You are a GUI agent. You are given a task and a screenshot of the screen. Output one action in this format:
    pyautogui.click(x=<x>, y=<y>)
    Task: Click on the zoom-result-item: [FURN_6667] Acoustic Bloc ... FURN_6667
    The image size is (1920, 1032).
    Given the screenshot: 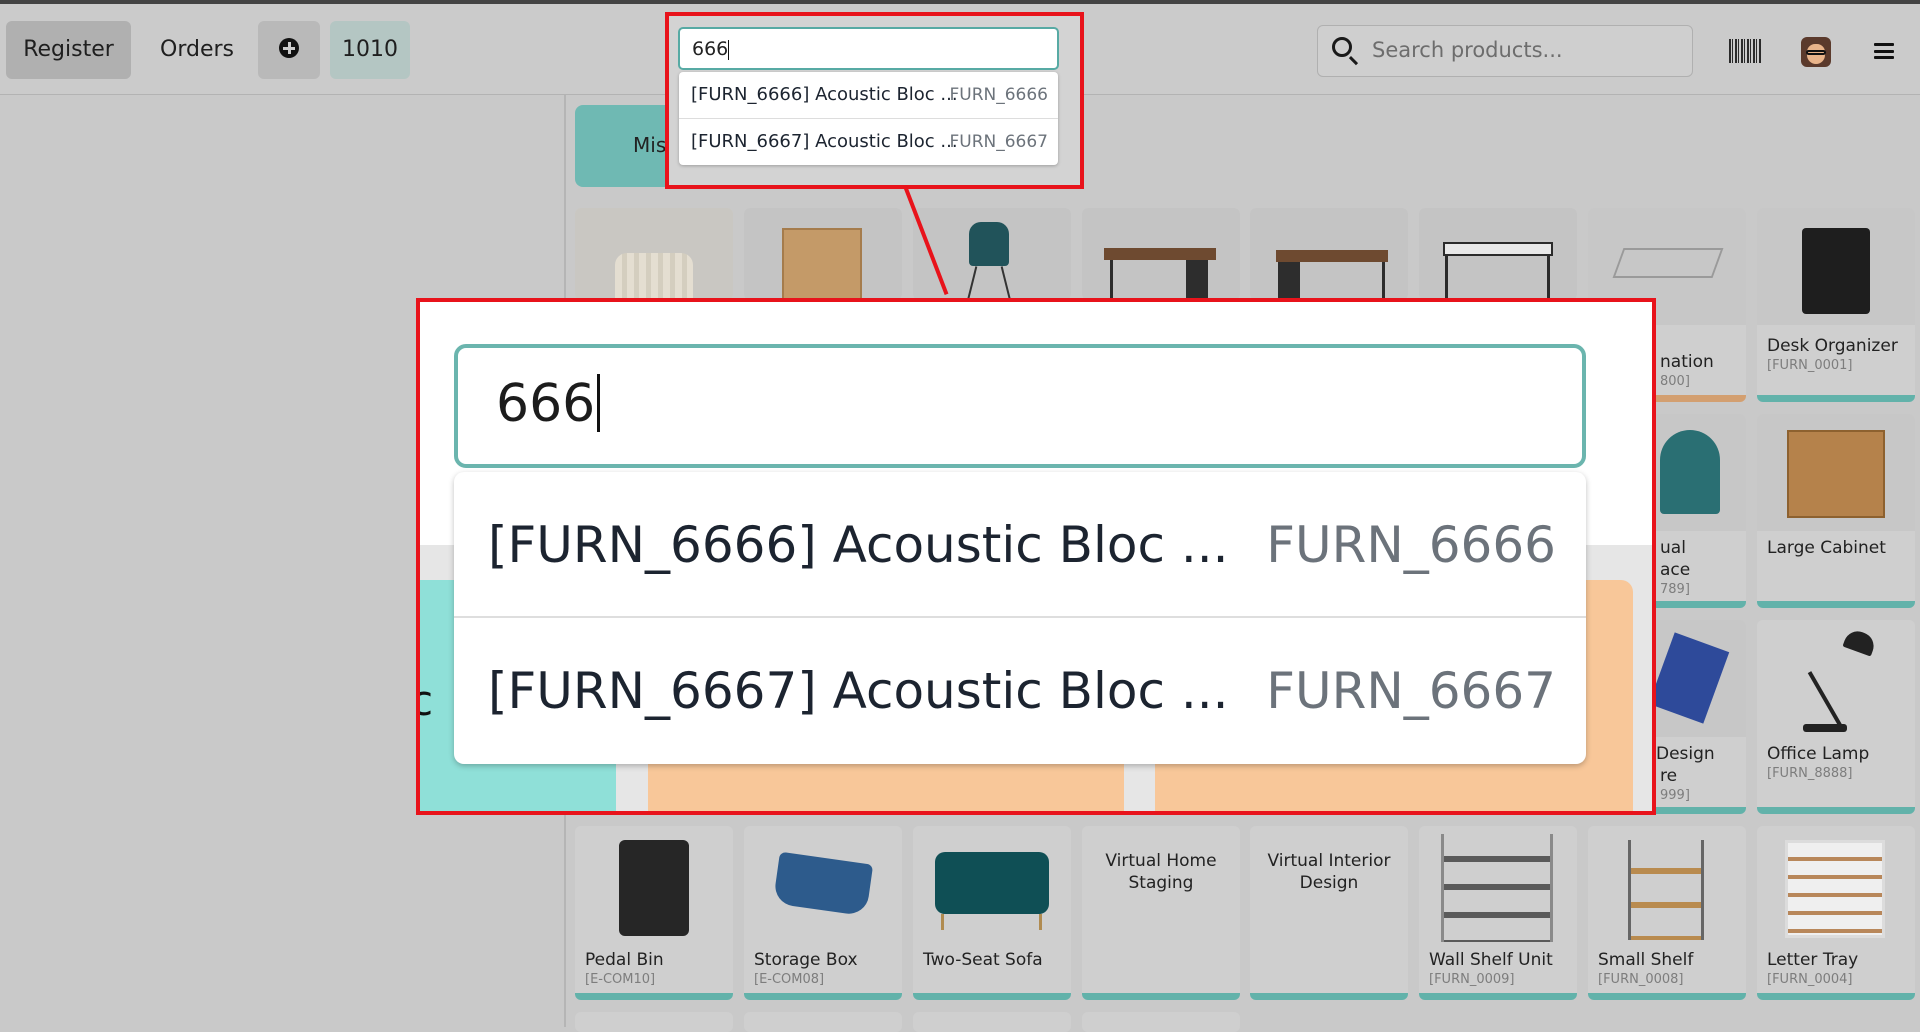 What is the action you would take?
    pyautogui.click(x=1020, y=690)
    